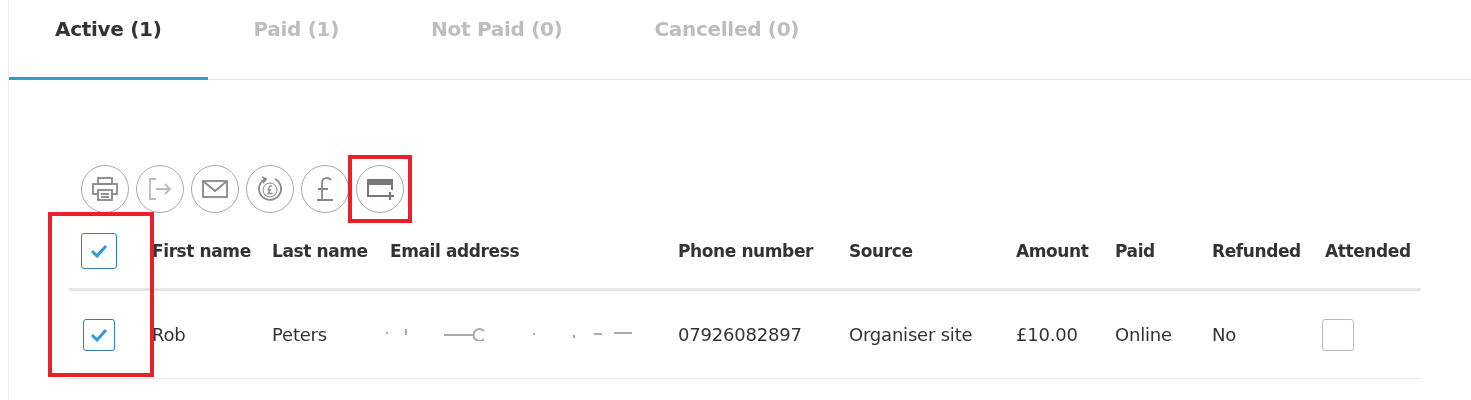  What do you see at coordinates (169, 334) in the screenshot?
I see `table-cell-text: Rob` at bounding box center [169, 334].